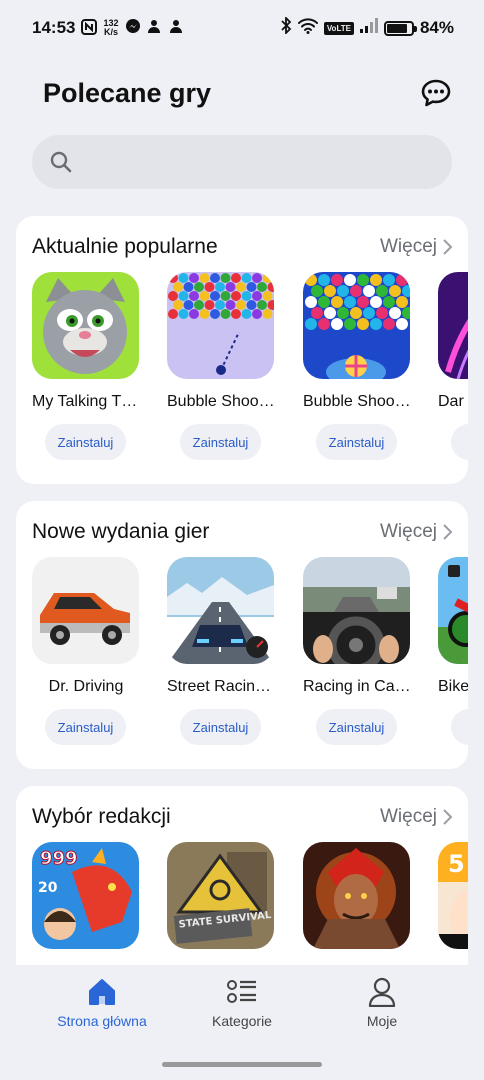 The width and height of the screenshot is (484, 1080). I want to click on state-survival-icon: STATE SURVIVAL, so click(220, 895).